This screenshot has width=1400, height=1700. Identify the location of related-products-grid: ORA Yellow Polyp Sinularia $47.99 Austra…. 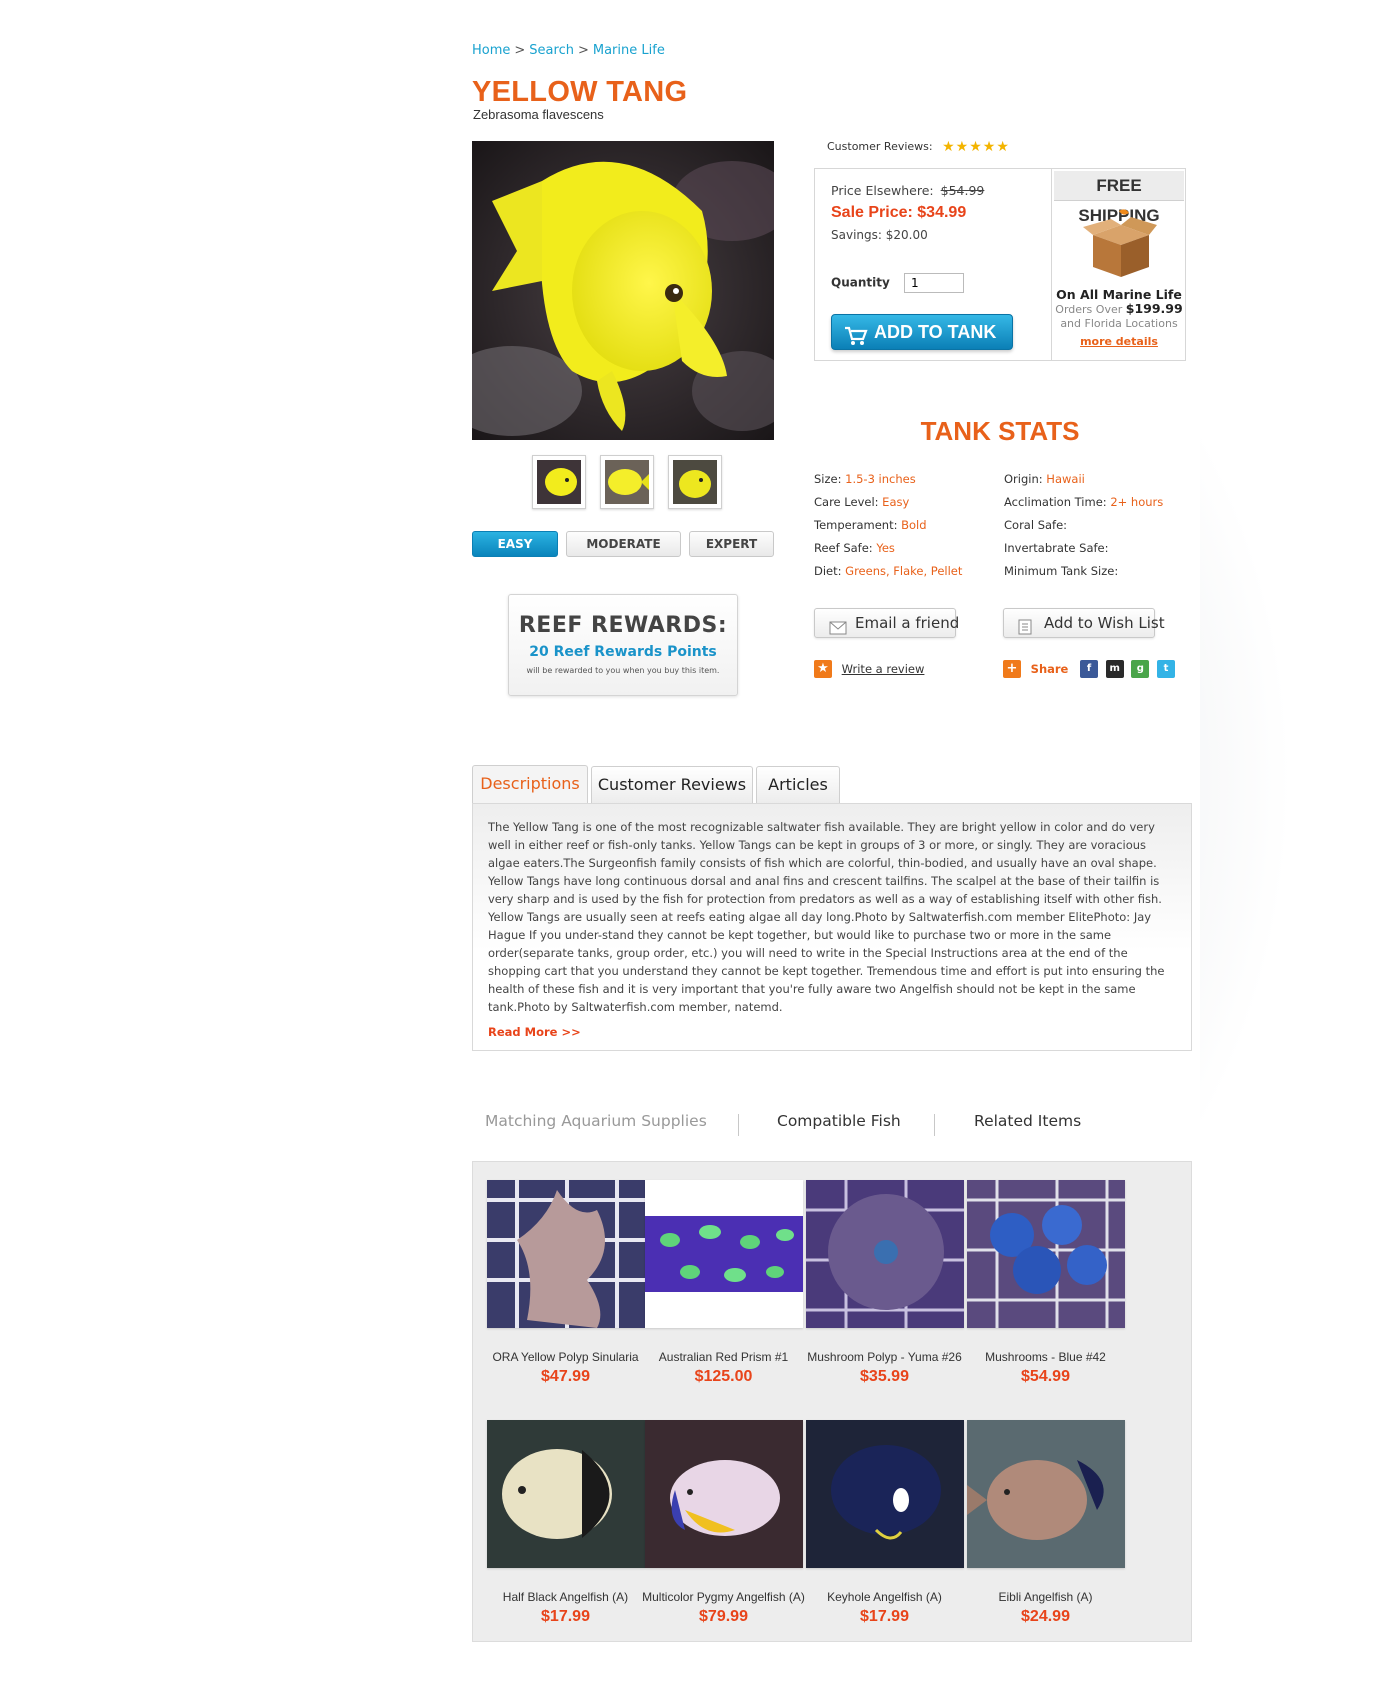
(832, 1401).